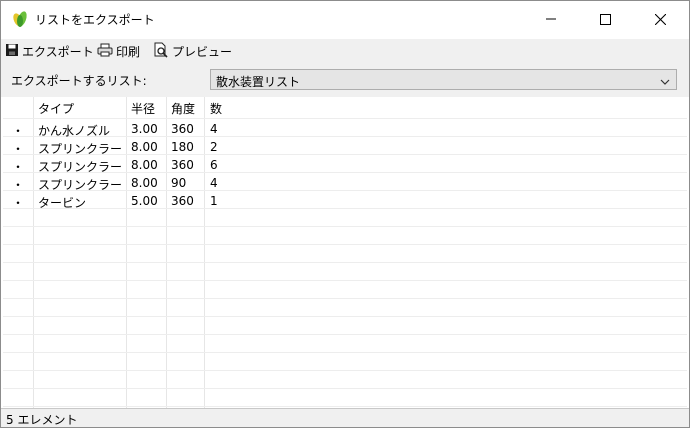  Describe the element at coordinates (144, 201) in the screenshot. I see `table-cell-radius: 5.00` at that location.